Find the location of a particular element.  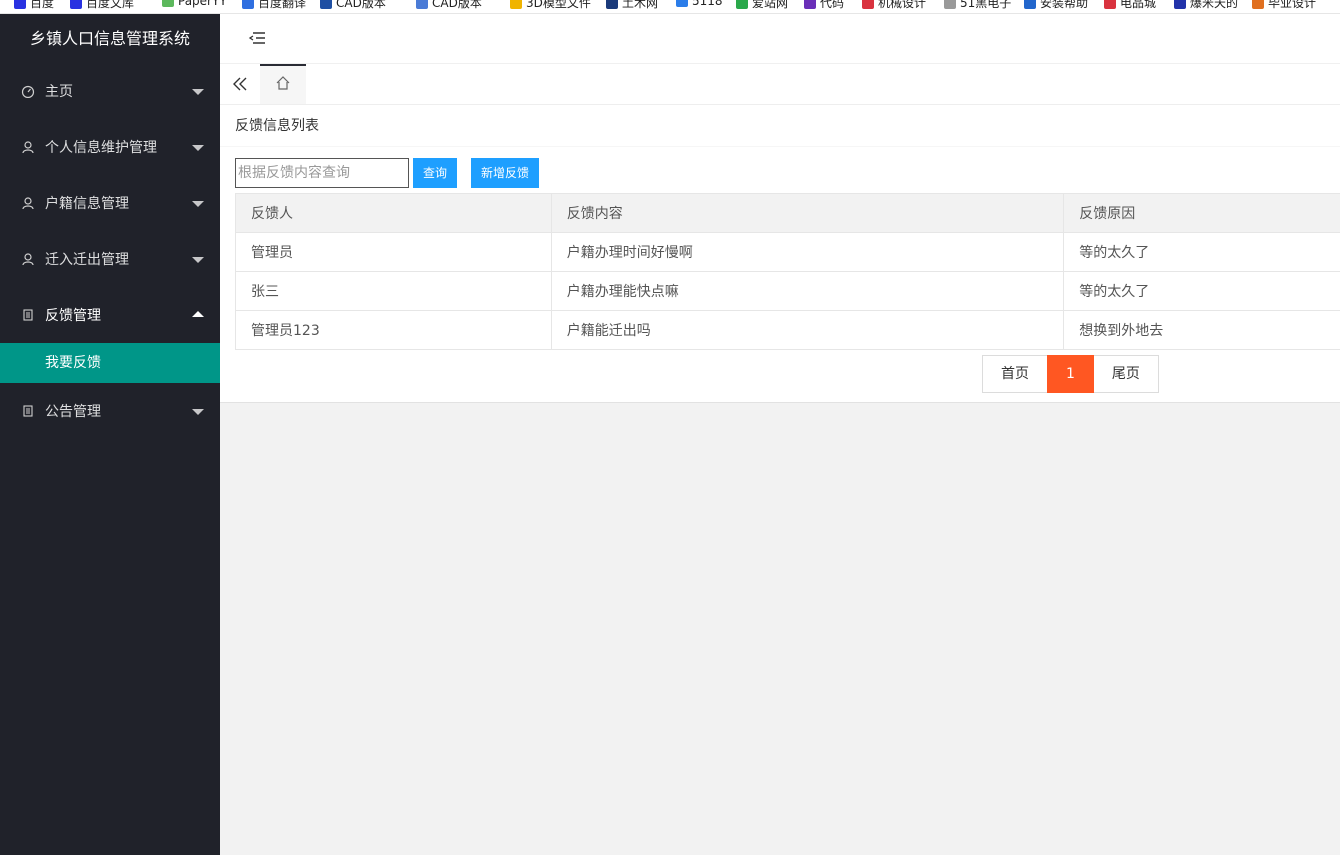

table-cell: 户籍办理能快点嘛 is located at coordinates (807, 291).